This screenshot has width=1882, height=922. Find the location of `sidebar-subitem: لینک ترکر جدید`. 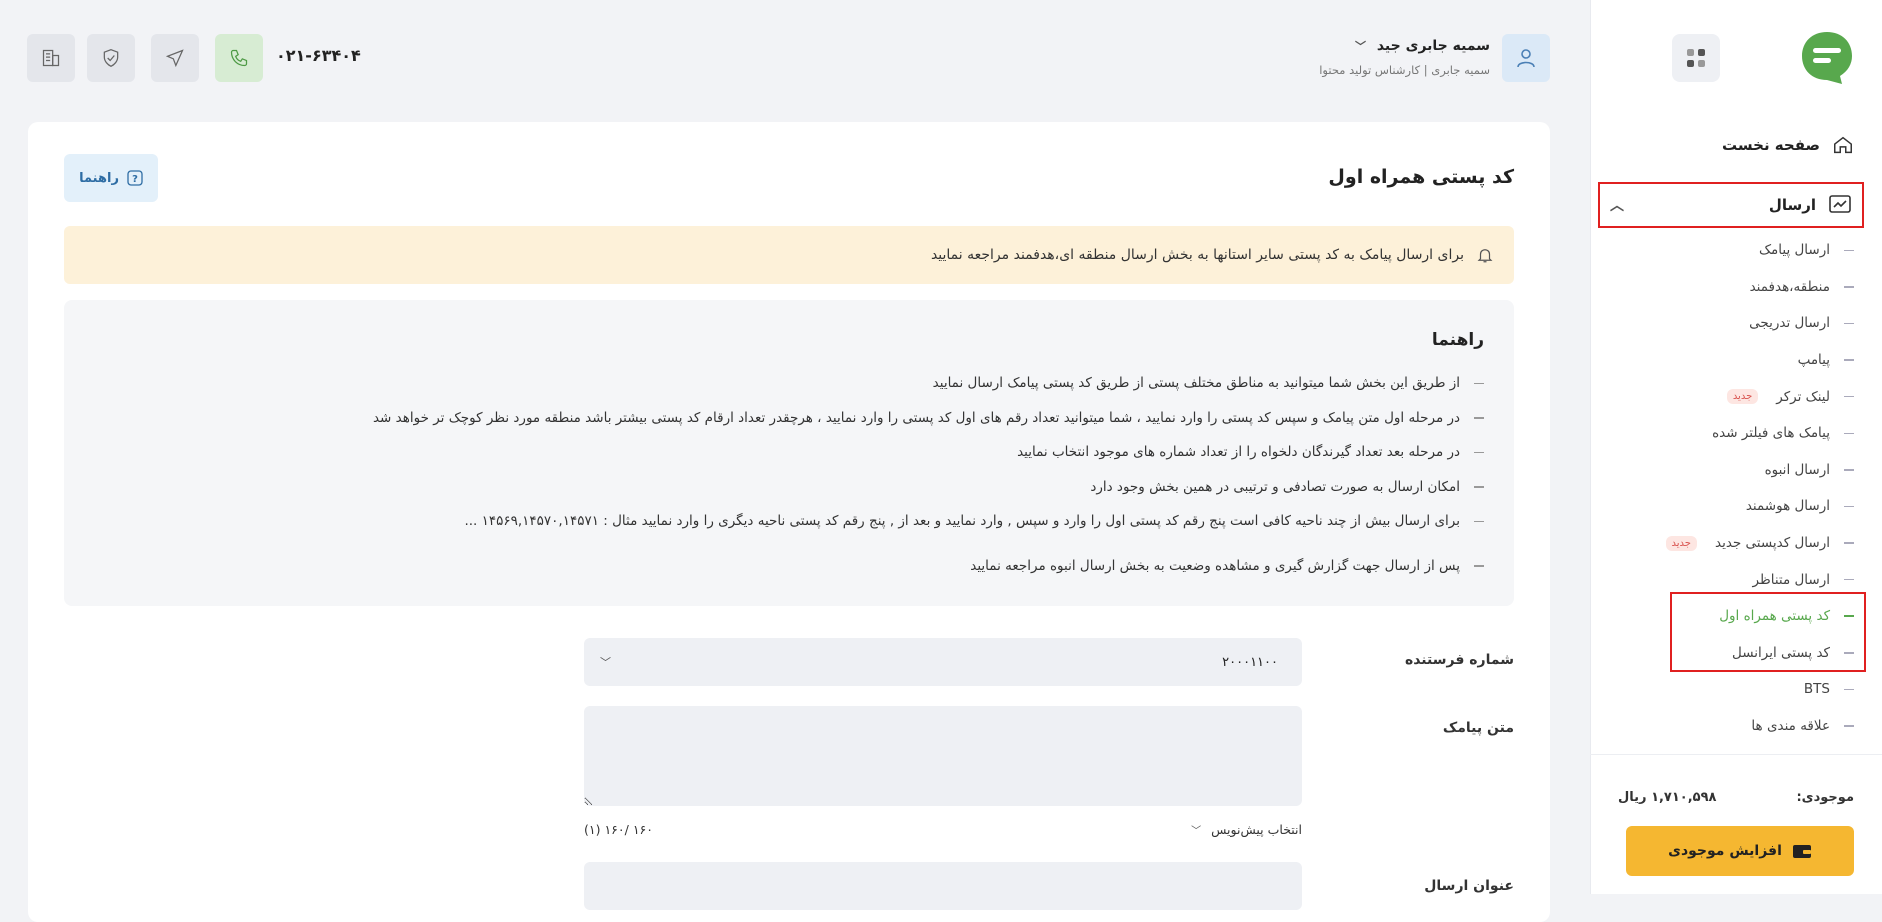

sidebar-subitem: لینک ترکر جدید is located at coordinates (1734, 396).